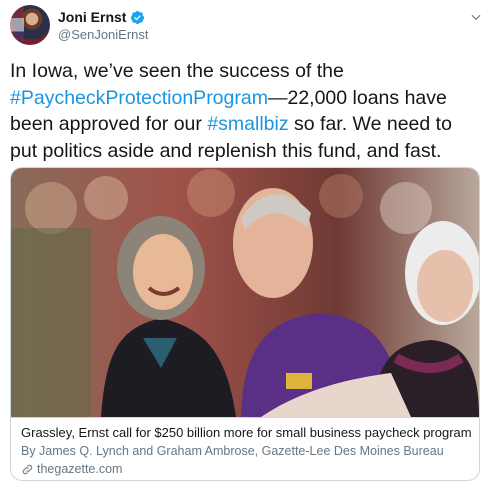 This screenshot has width=493, height=496. What do you see at coordinates (17, 25) in the screenshot?
I see `avatar-flag` at bounding box center [17, 25].